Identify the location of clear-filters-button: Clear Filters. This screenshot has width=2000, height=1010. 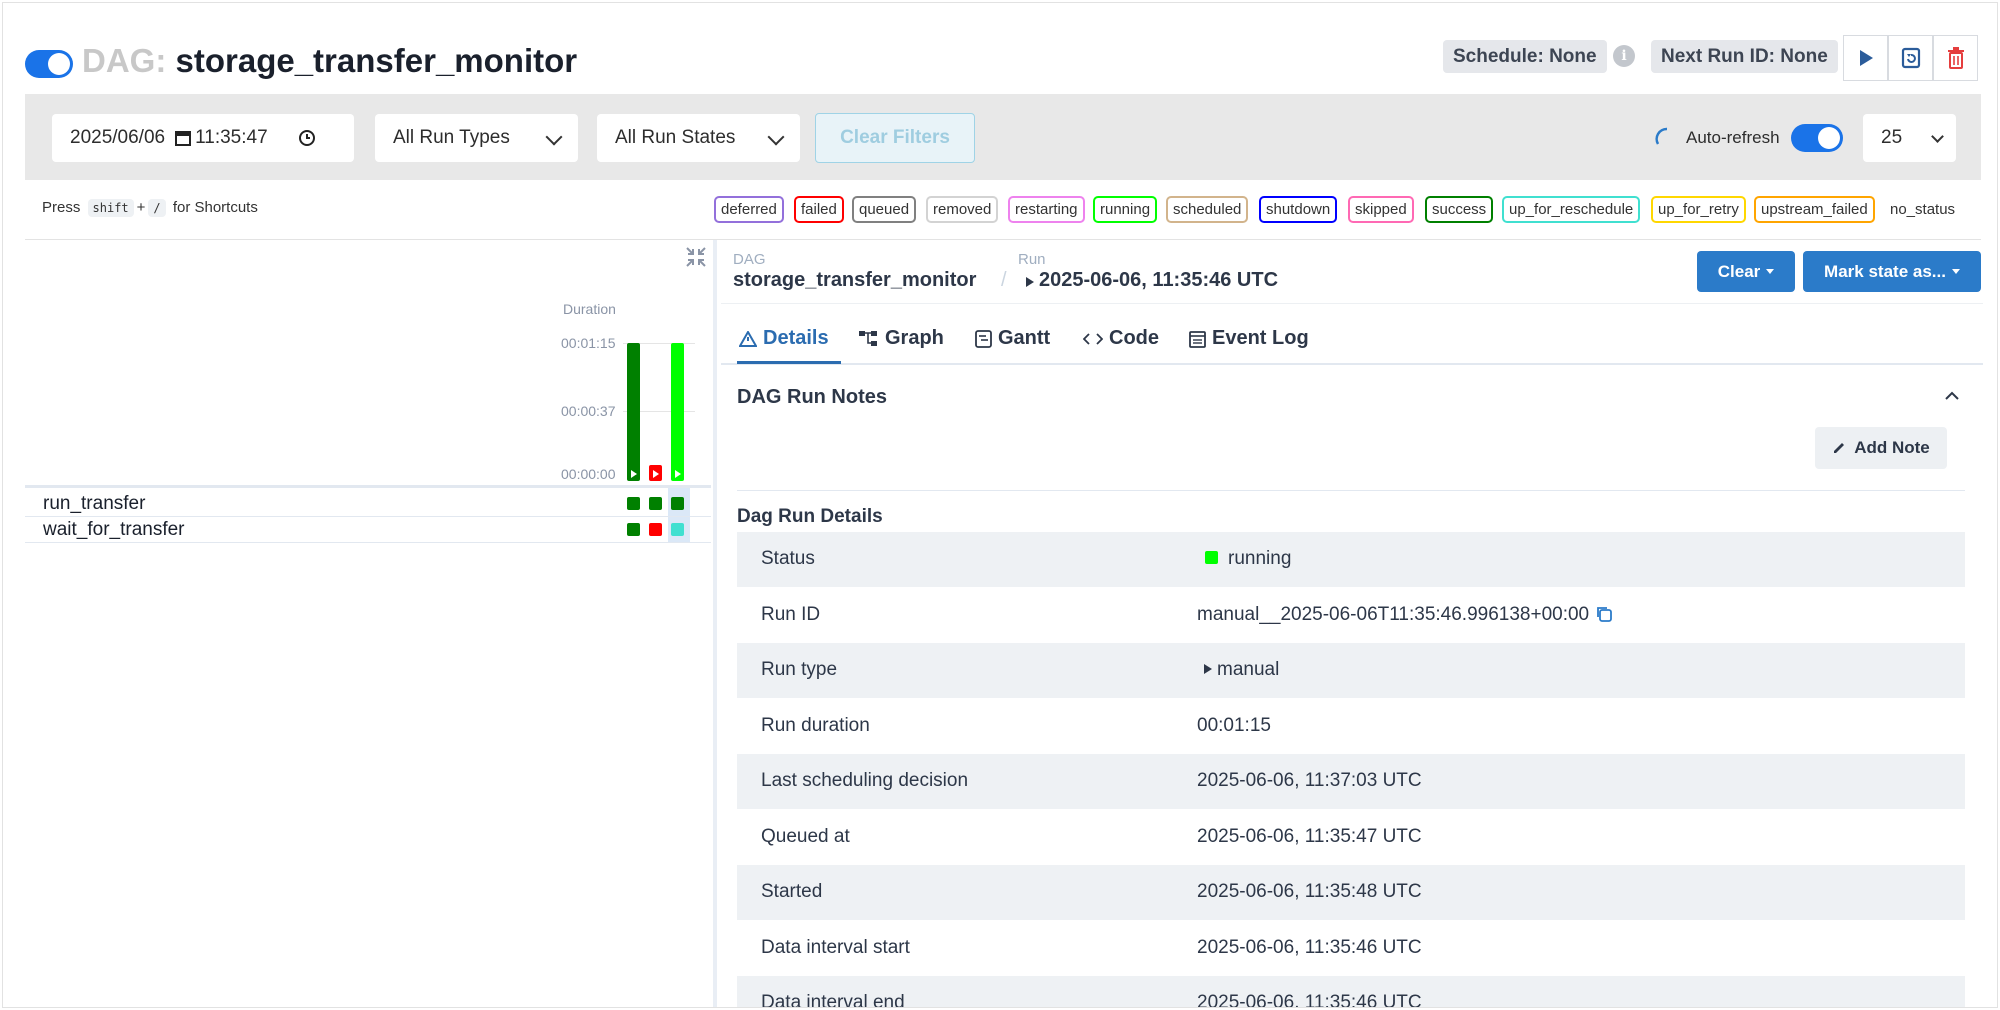
(895, 138).